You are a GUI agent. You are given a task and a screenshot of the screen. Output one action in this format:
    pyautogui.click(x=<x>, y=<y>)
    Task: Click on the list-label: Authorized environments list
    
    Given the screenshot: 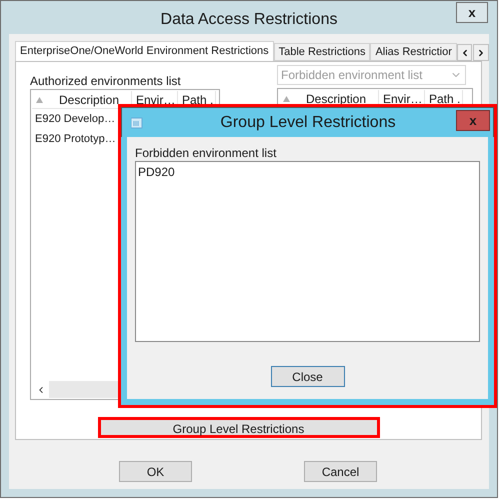 What is the action you would take?
    pyautogui.click(x=106, y=81)
    